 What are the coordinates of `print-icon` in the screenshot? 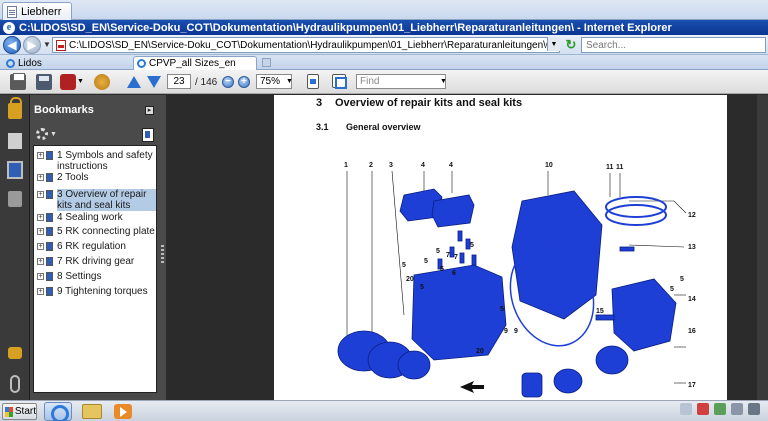 It's located at (18, 81).